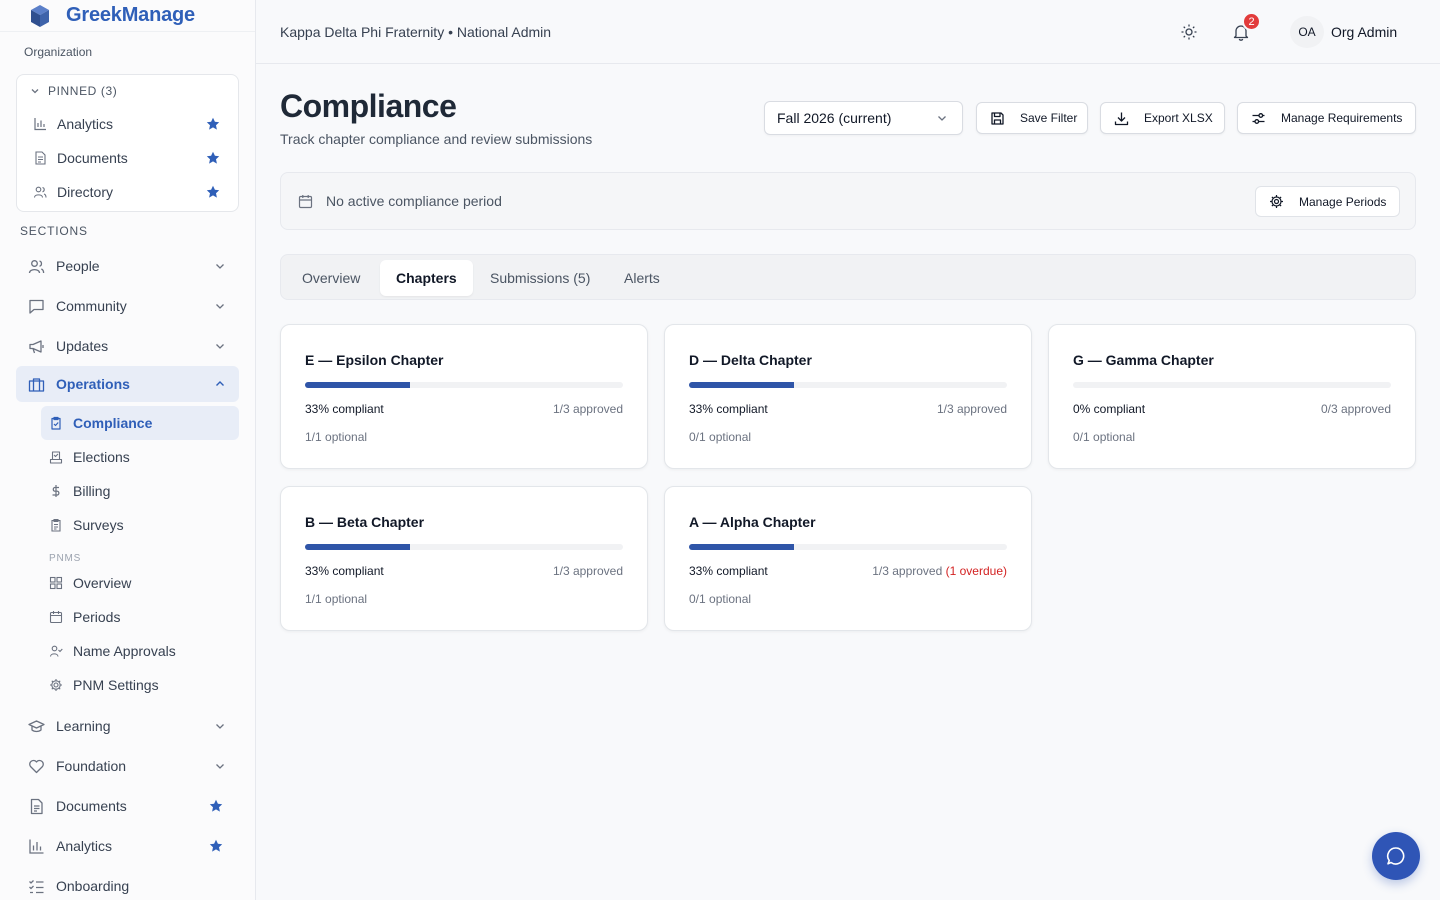 This screenshot has height=900, width=1440. I want to click on compliance-tabs: Overview Chapters Submissions (5) Alerts, so click(848, 277).